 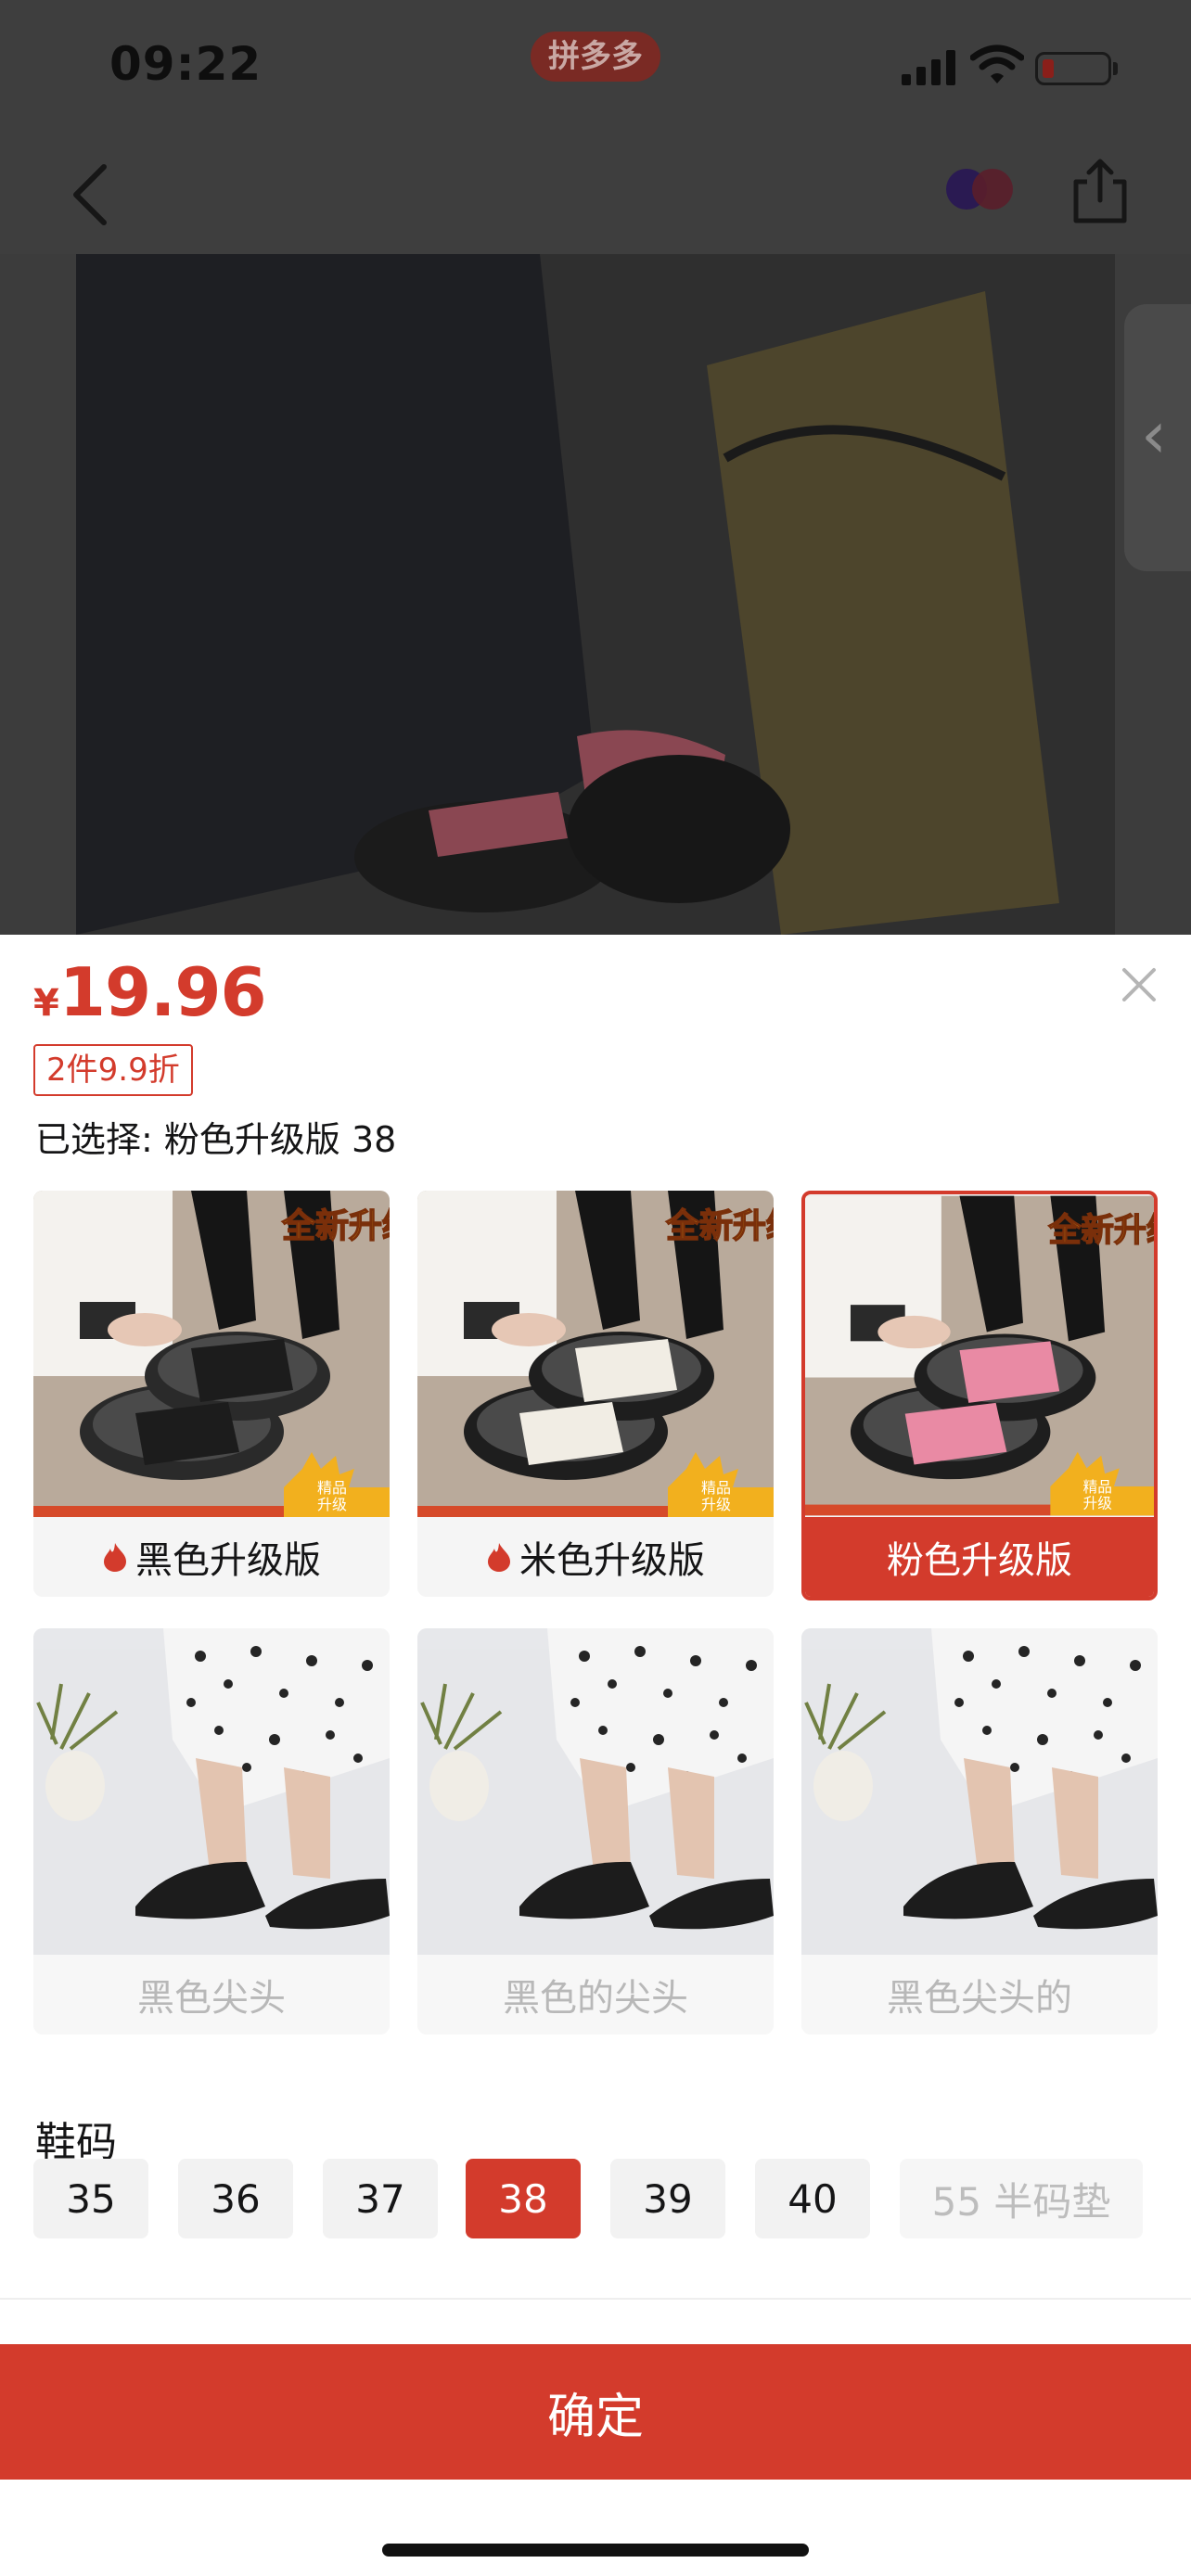 I want to click on variant-label-text: 粉色升级版, so click(x=980, y=1560).